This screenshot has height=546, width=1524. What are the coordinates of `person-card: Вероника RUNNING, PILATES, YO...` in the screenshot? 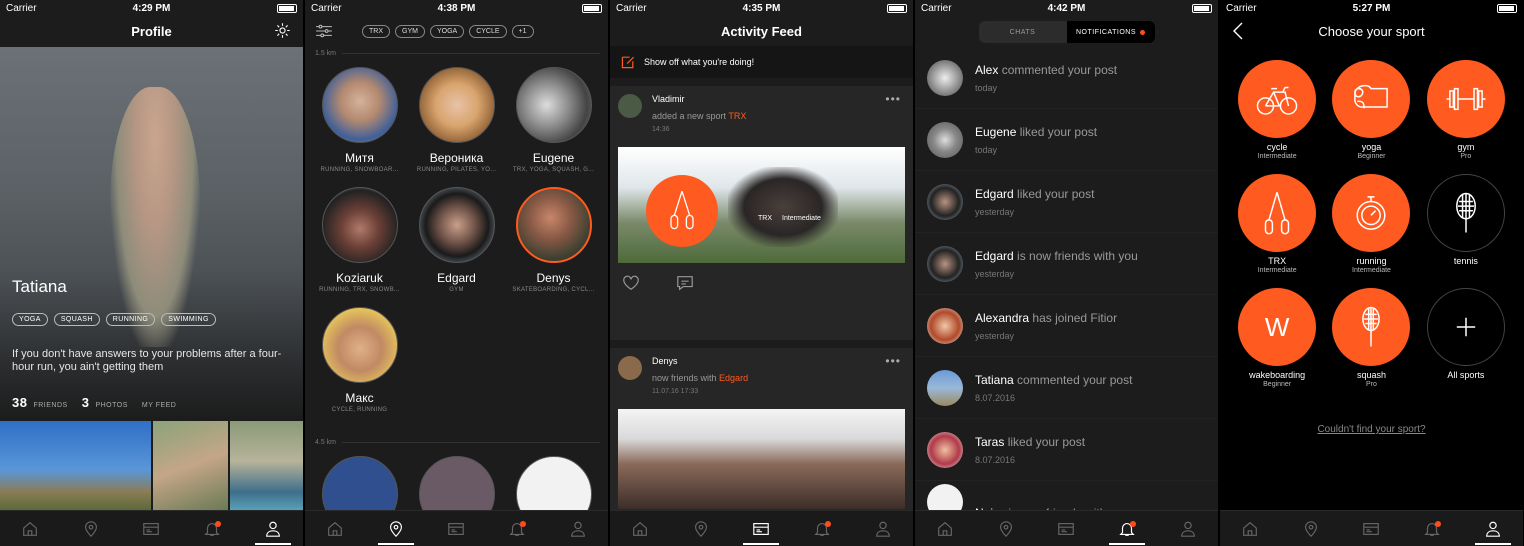 It's located at (456, 120).